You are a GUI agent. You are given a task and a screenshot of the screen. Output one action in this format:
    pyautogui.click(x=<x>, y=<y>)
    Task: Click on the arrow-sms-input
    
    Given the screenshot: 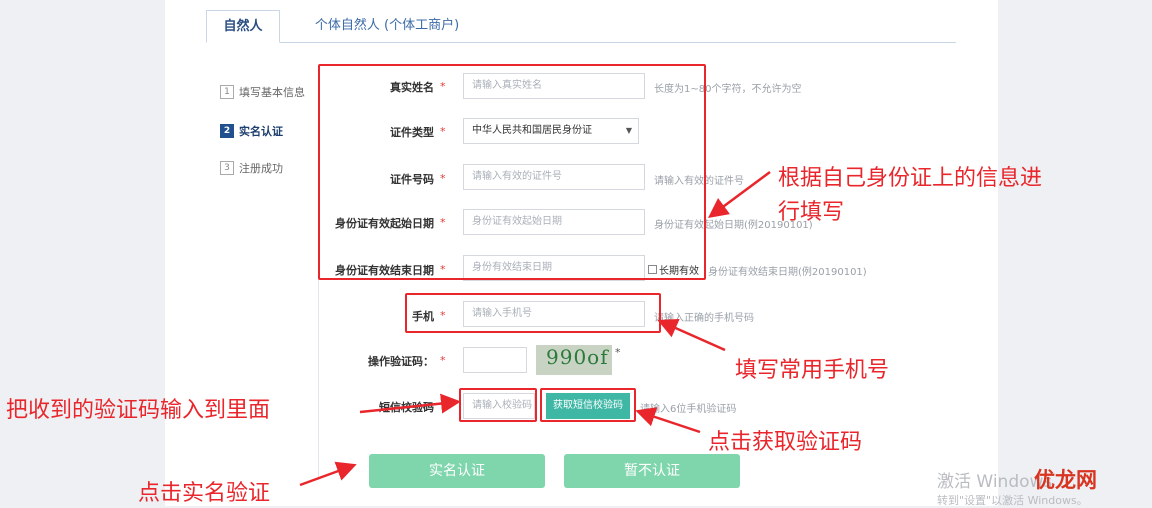 What is the action you would take?
    pyautogui.click(x=410, y=403)
    